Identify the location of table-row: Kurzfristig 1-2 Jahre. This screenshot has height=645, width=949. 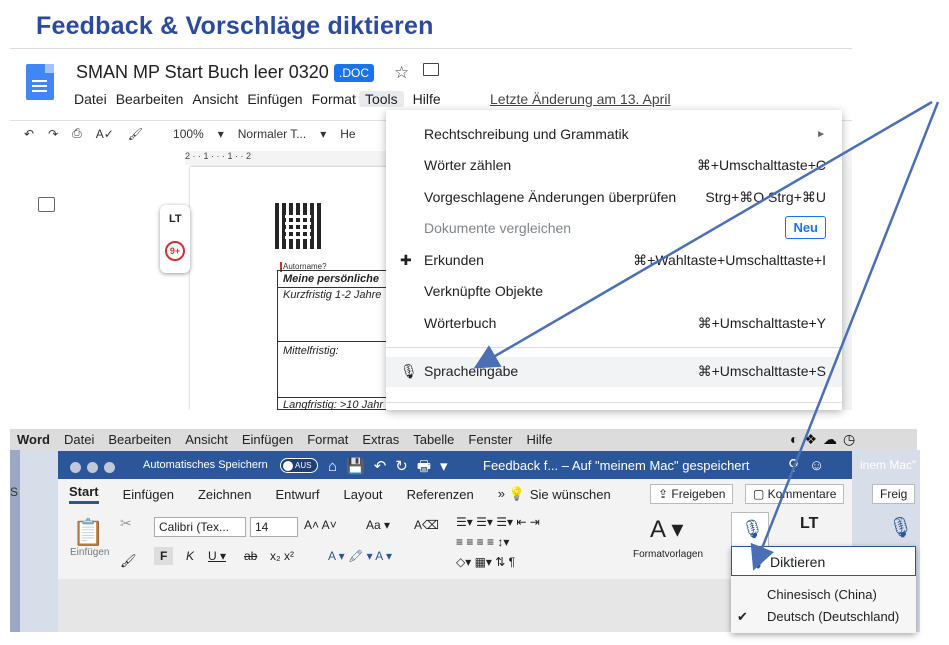
(332, 295).